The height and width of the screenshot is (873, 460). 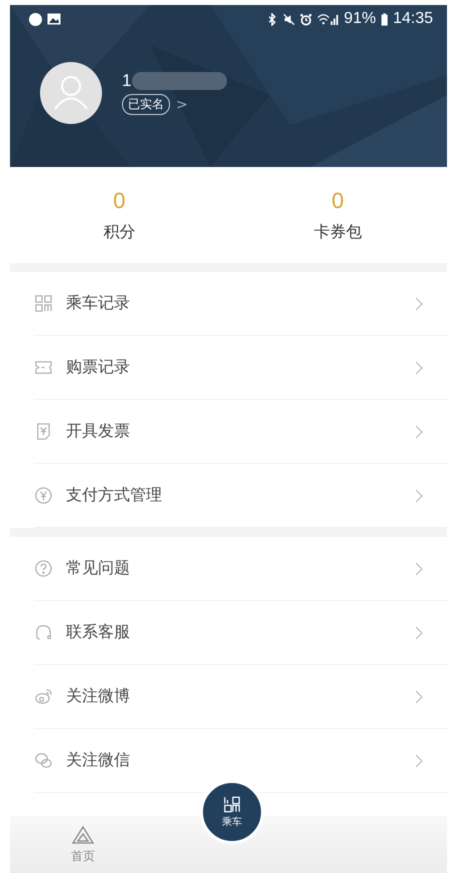 What do you see at coordinates (288, 19) in the screenshot?
I see `mute-icon` at bounding box center [288, 19].